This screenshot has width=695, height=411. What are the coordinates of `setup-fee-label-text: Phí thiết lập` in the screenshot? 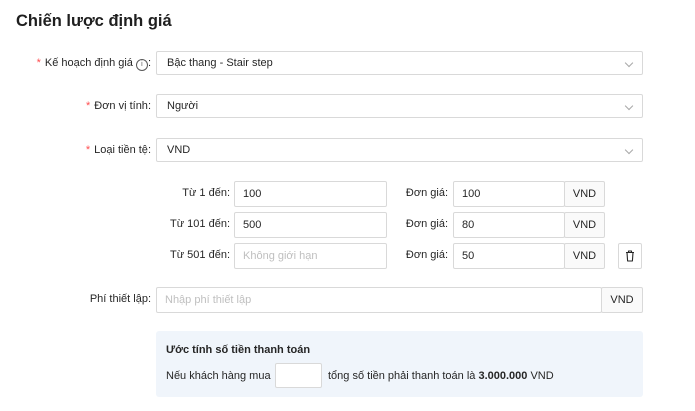 It's located at (118, 299).